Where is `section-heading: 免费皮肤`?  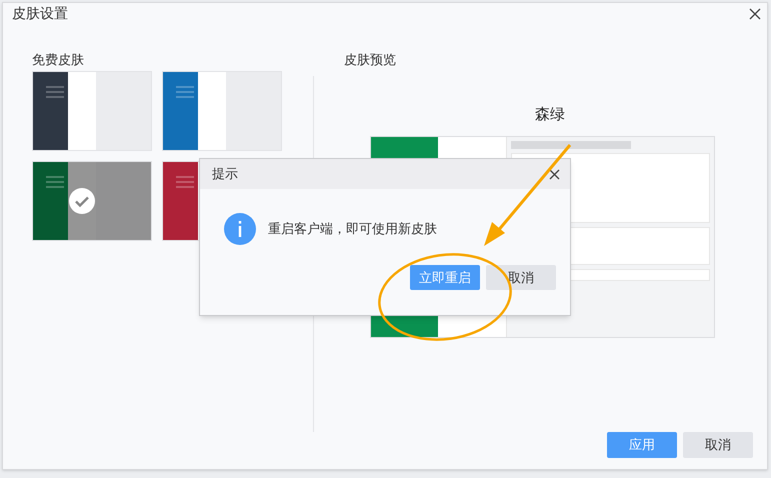 section-heading: 免费皮肤 is located at coordinates (58, 60).